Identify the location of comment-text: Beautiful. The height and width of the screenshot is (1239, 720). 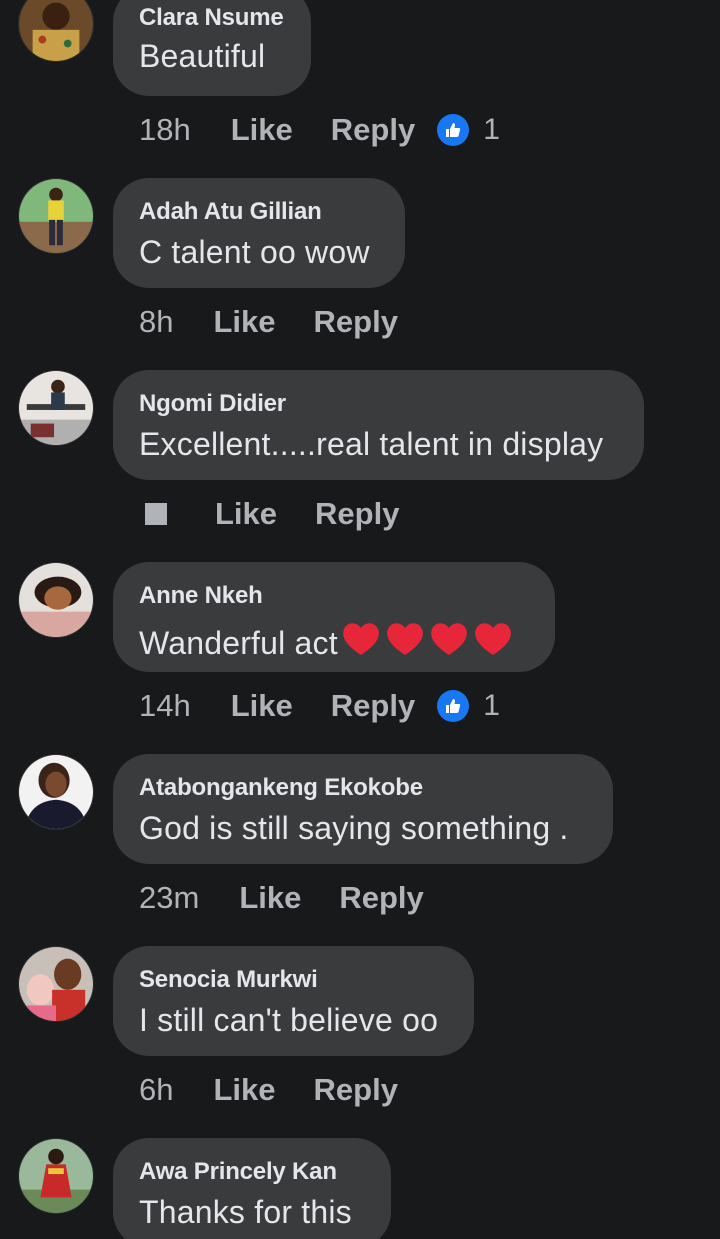
(202, 56).